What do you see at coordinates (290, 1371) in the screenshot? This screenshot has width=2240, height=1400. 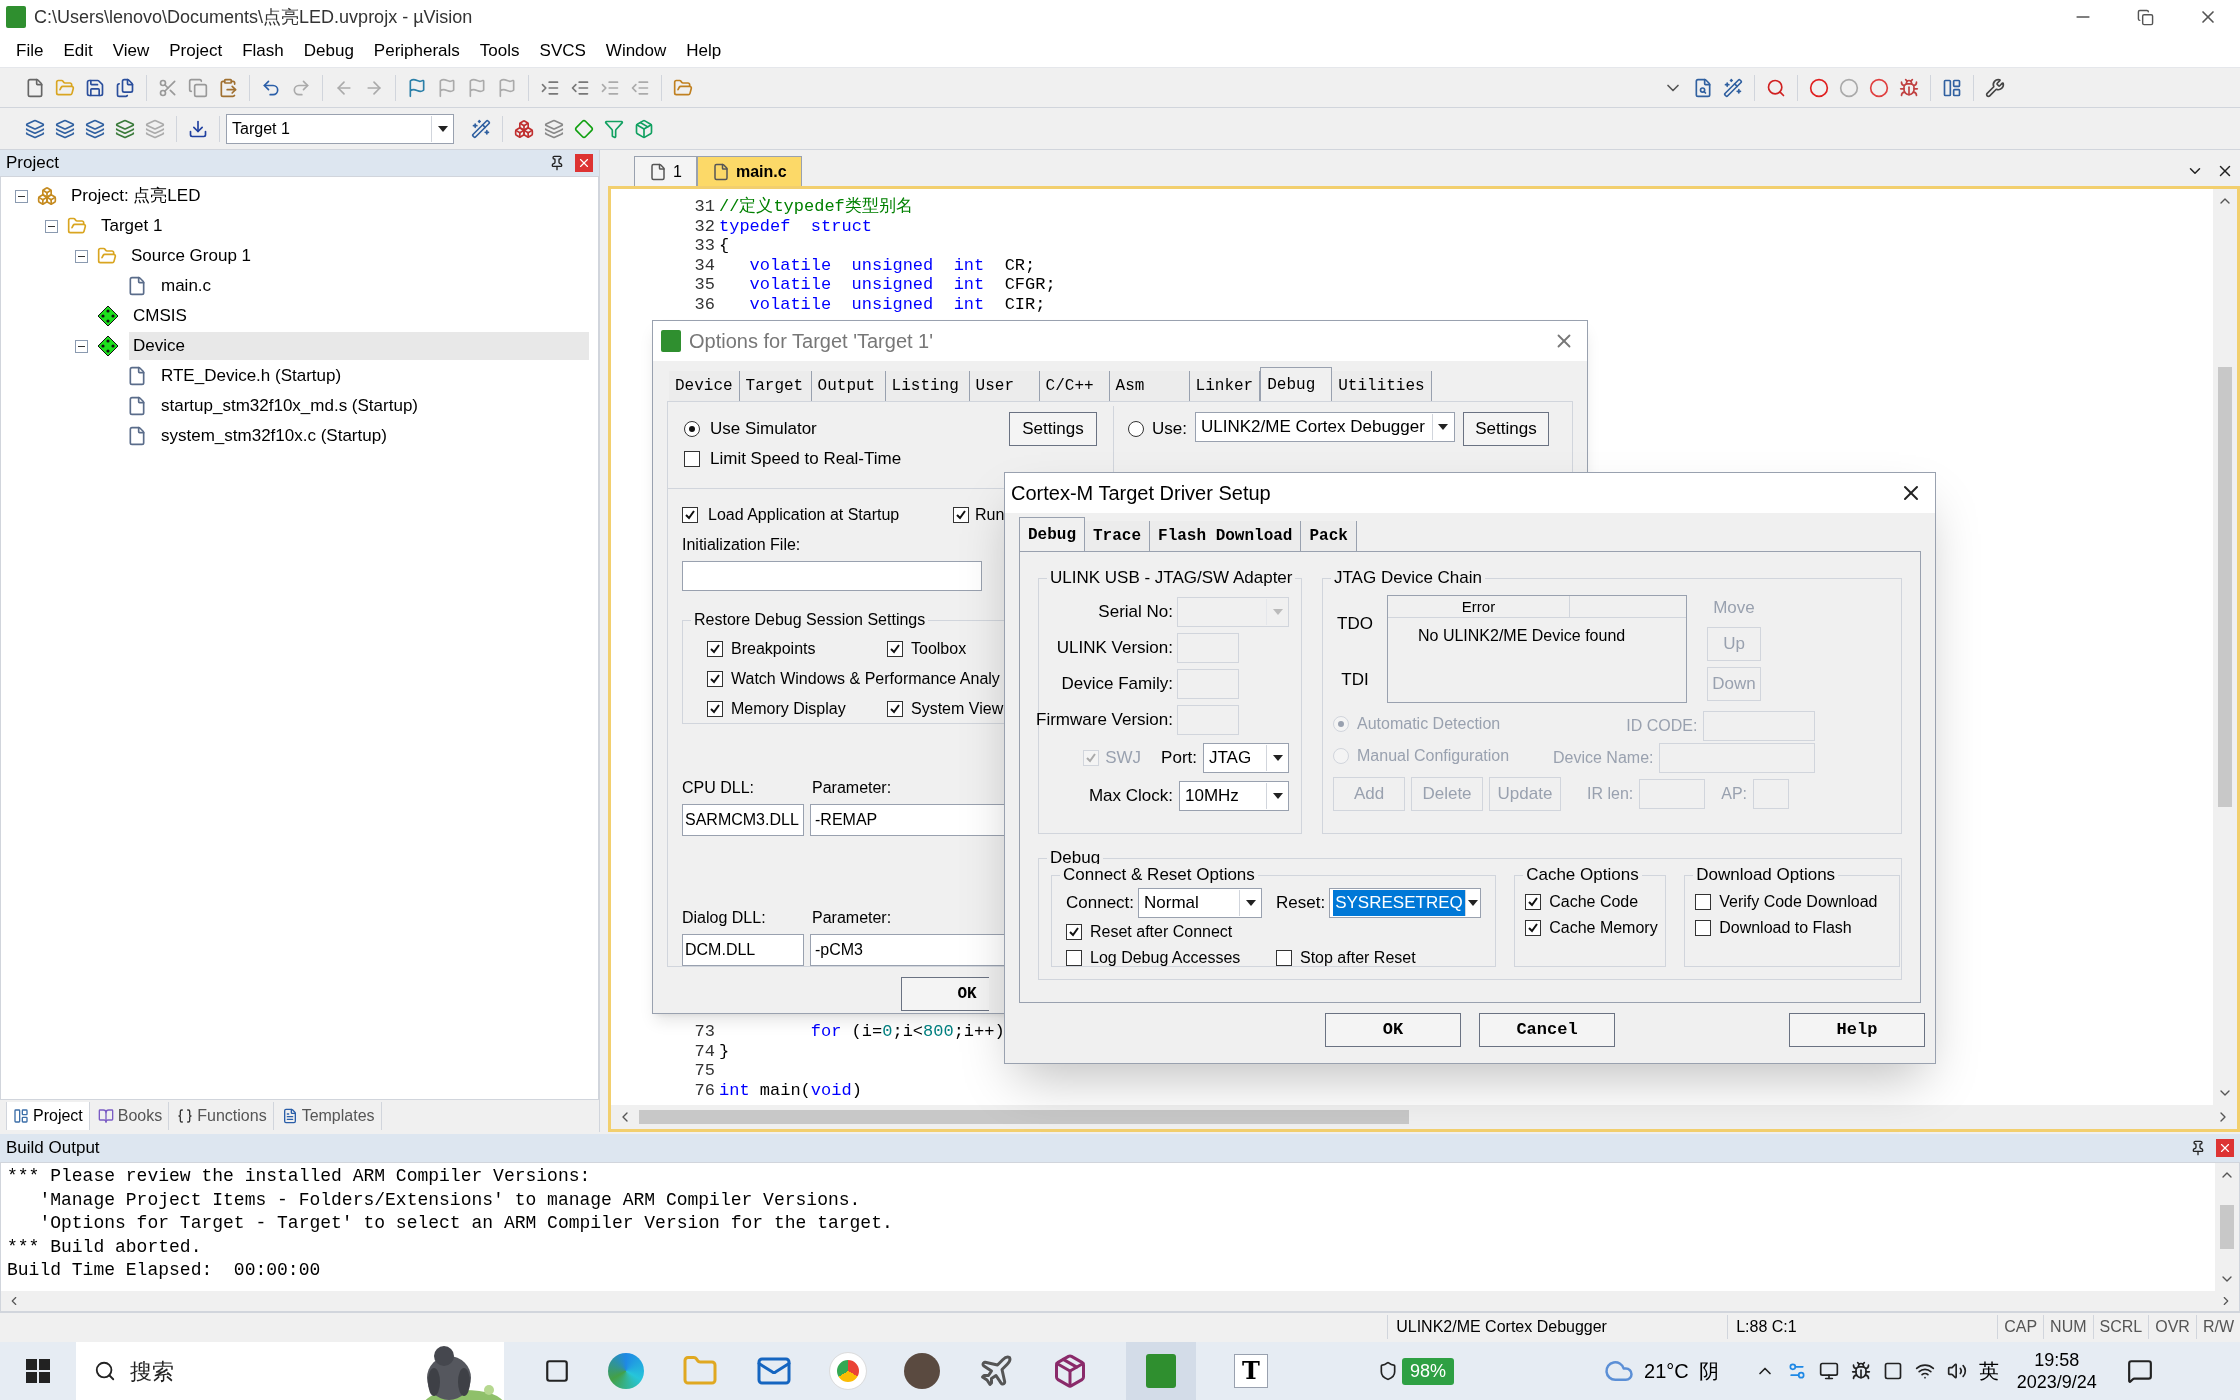 I see `search-field: 搜索` at bounding box center [290, 1371].